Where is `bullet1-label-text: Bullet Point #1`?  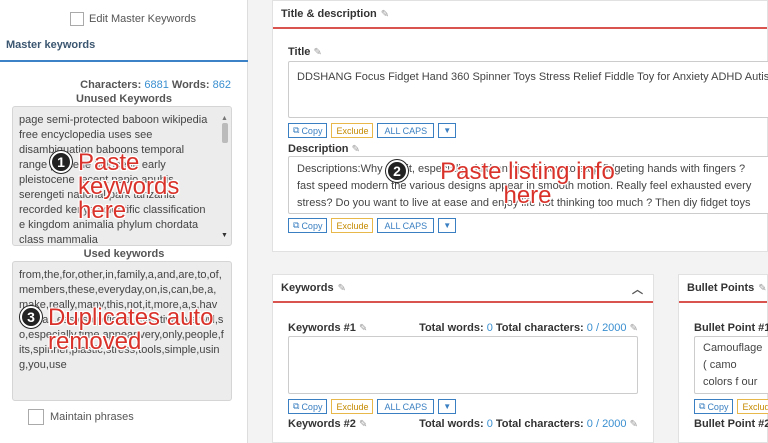
bullet1-label-text: Bullet Point #1 is located at coordinates (731, 328).